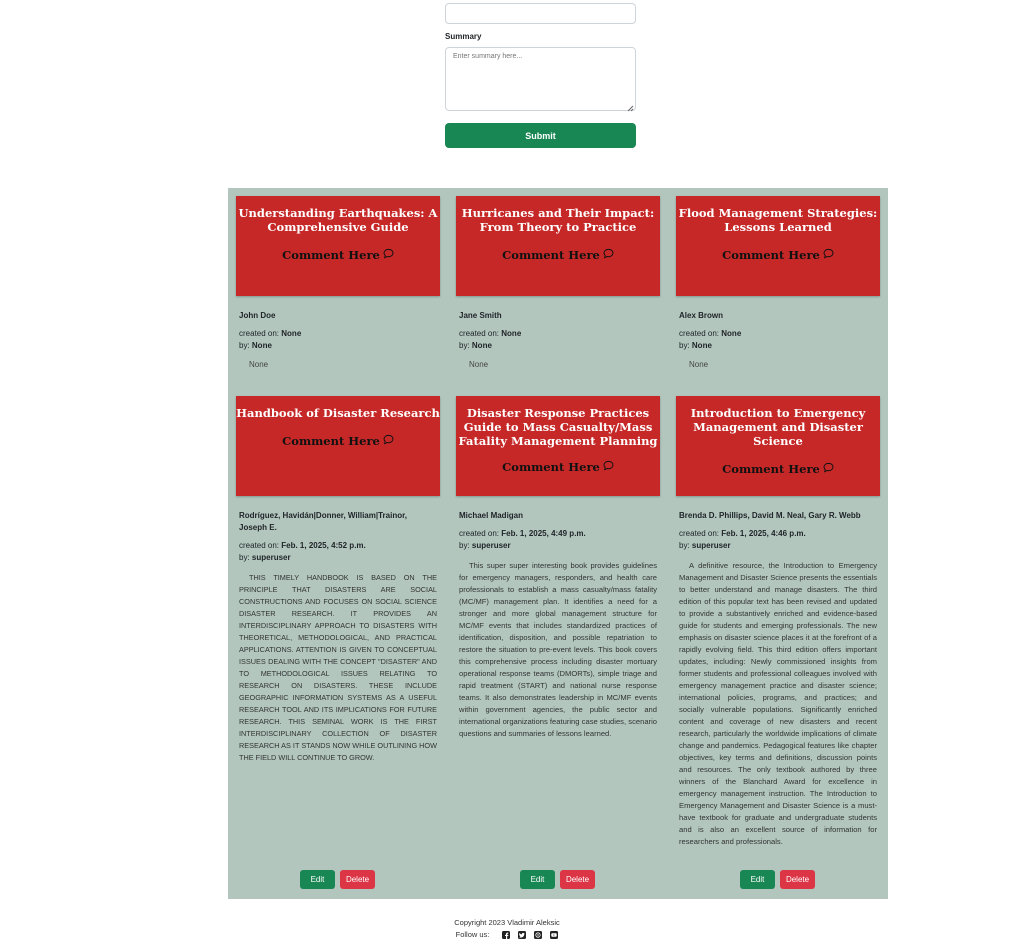 The width and height of the screenshot is (1014, 947). What do you see at coordinates (323, 545) in the screenshot?
I see `created-value: Feb. 1, 2025, 4:52 p.m.` at bounding box center [323, 545].